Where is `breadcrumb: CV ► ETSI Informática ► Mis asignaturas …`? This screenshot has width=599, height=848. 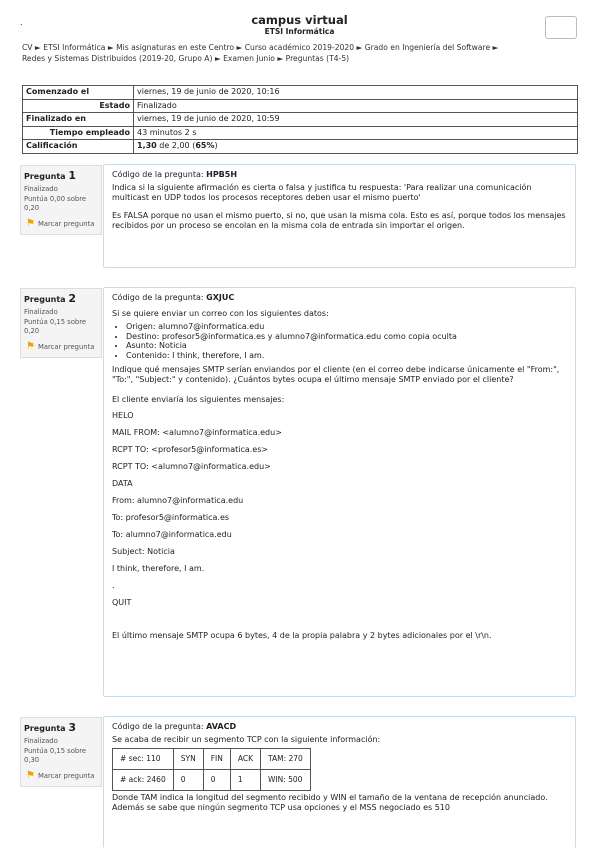 breadcrumb: CV ► ETSI Informática ► Mis asignaturas … is located at coordinates (302, 53).